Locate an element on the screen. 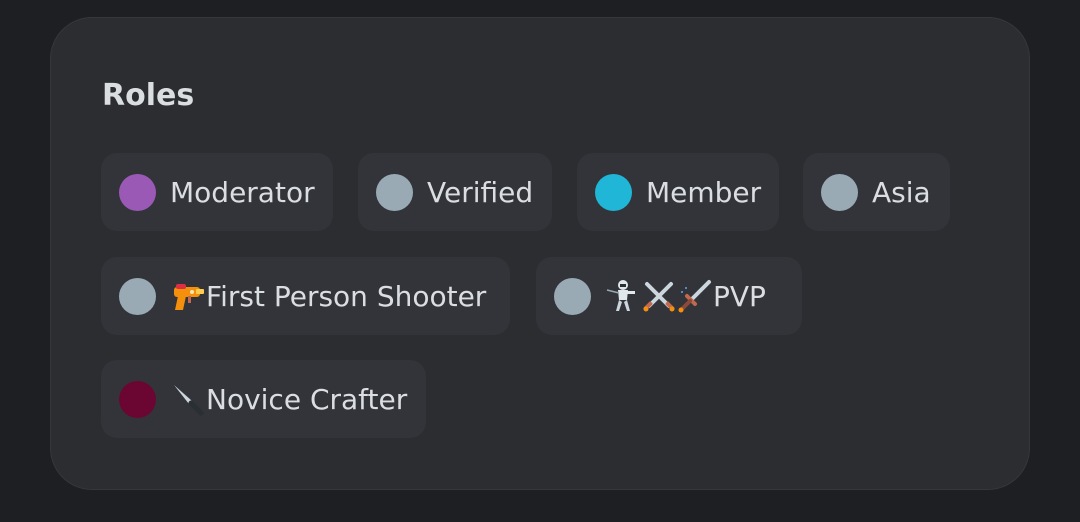 This screenshot has height=522, width=1080. role-moderator: Moderator is located at coordinates (217, 192).